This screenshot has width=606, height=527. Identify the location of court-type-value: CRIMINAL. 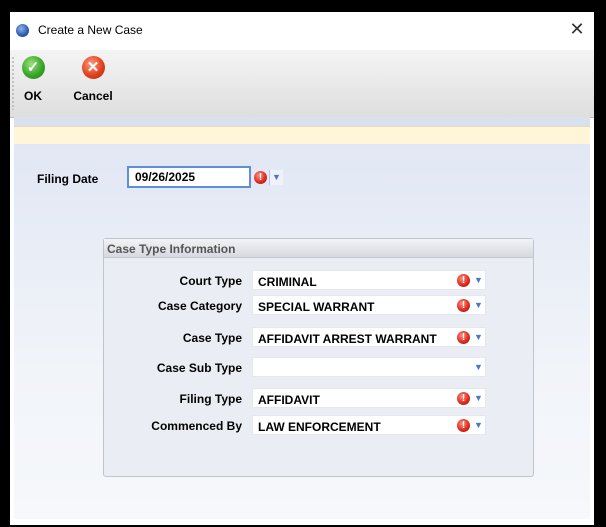
(287, 282).